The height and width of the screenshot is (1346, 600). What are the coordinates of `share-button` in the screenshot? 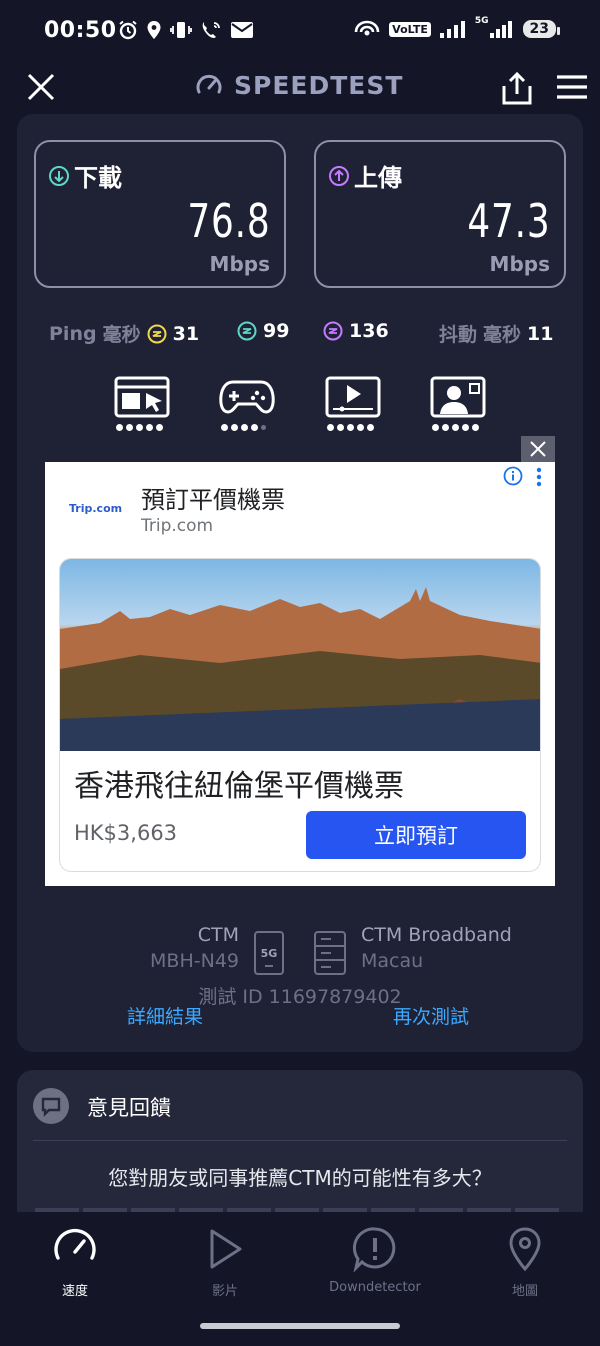 It's located at (517, 88).